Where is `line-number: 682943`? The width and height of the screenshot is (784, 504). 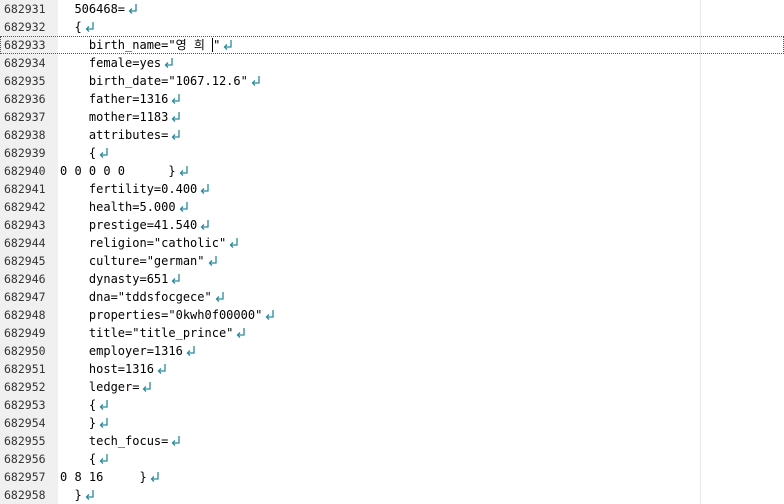
line-number: 682943 is located at coordinates (25, 225).